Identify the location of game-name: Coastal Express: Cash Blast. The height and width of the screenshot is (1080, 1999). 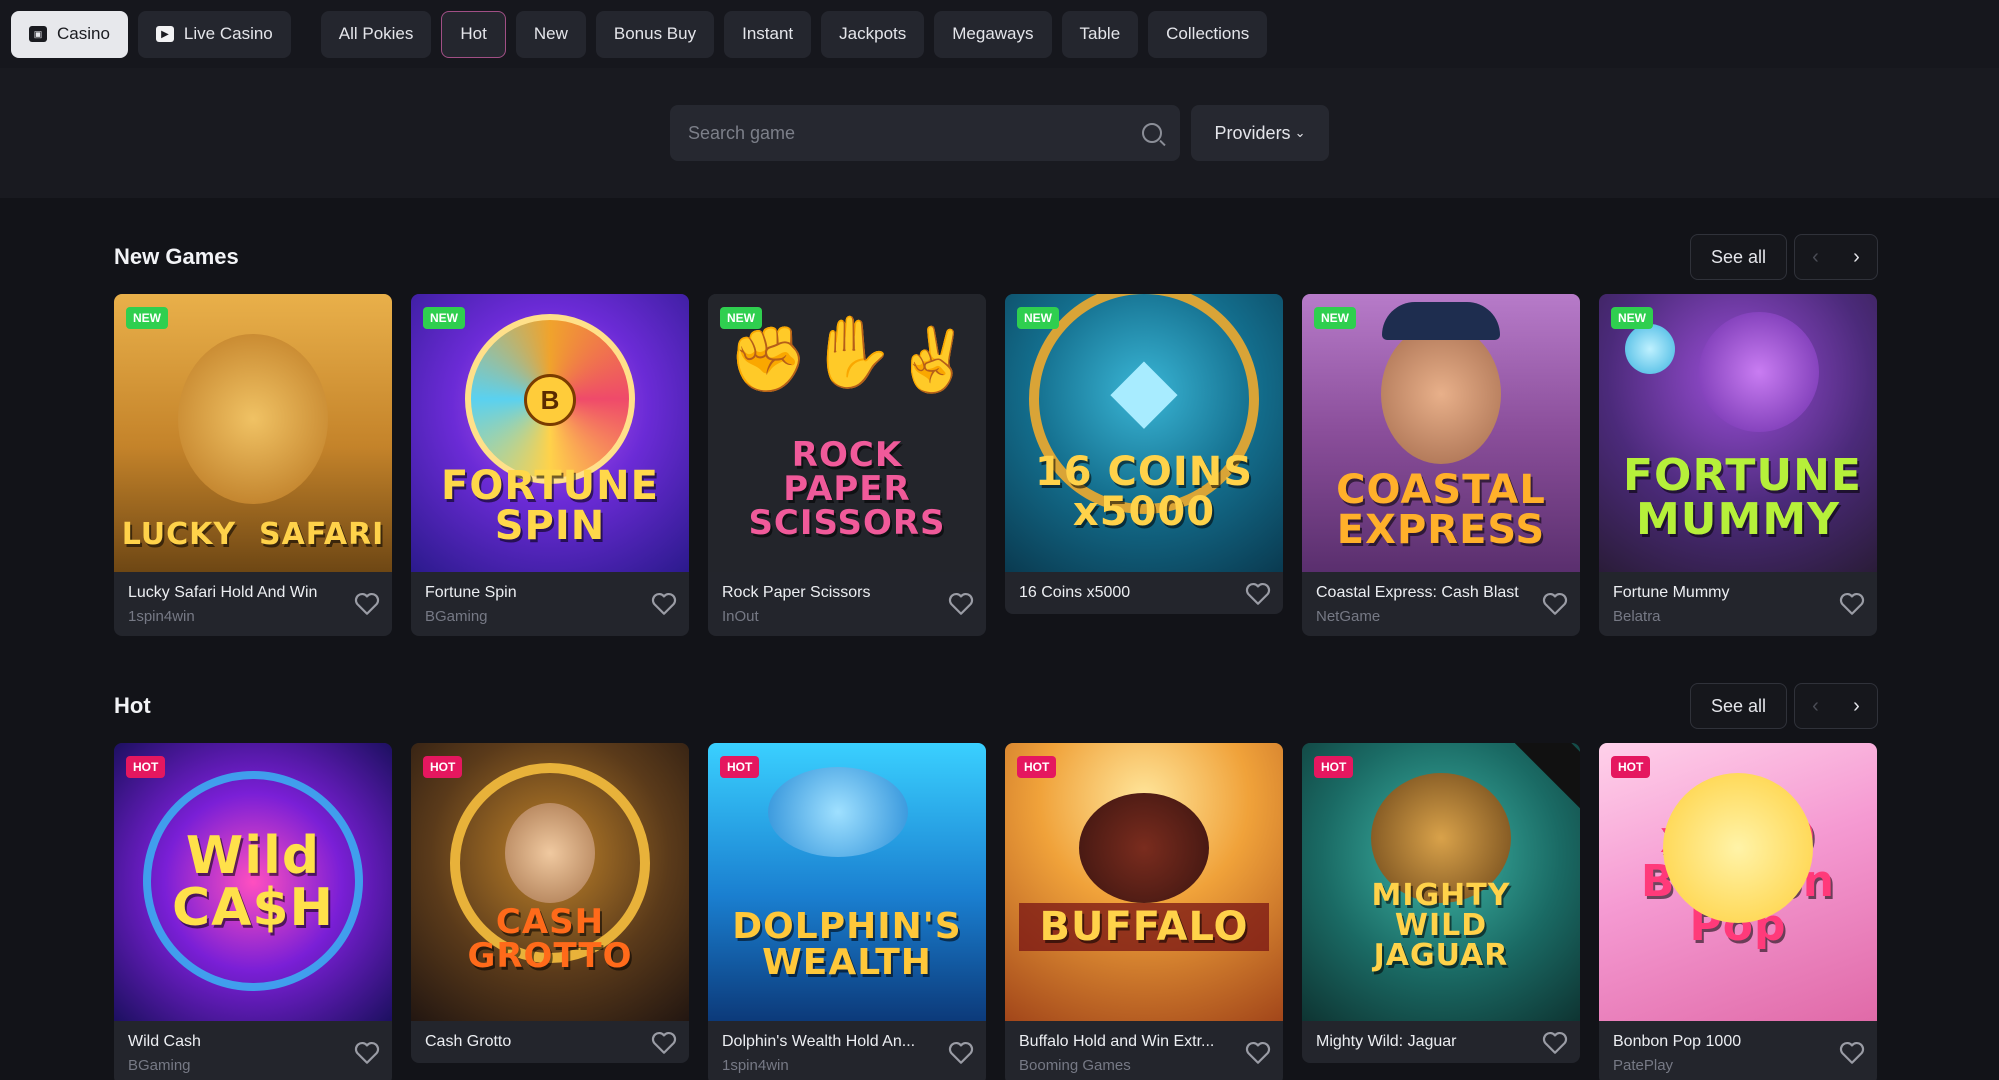
(1417, 592).